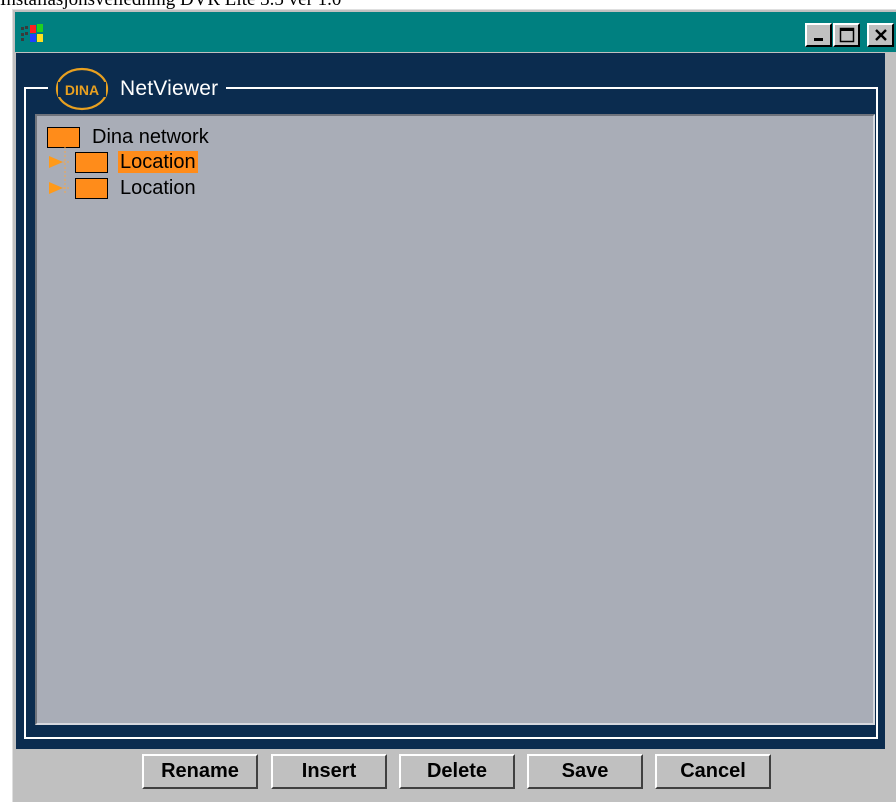 The width and height of the screenshot is (896, 803). I want to click on close-button, so click(880, 35).